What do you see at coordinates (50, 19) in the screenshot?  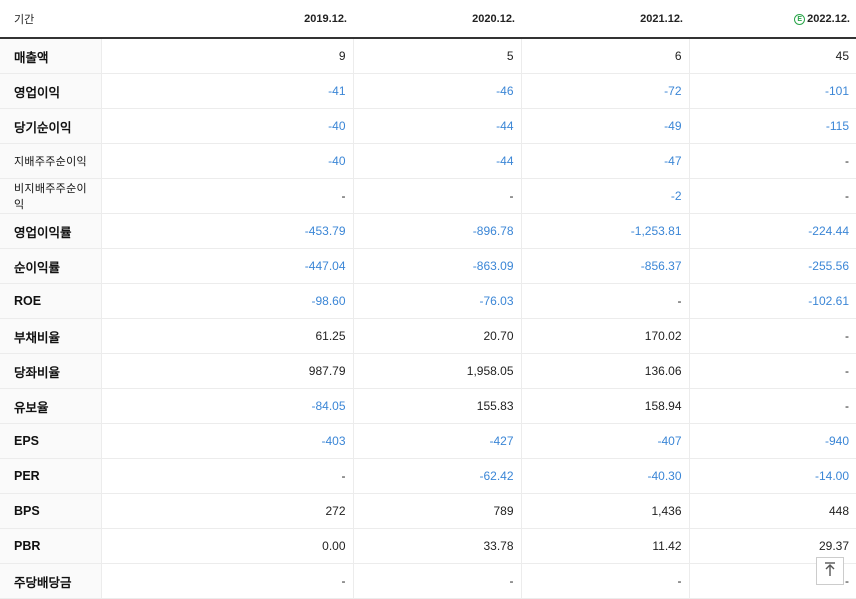 I see `period-label: 기간` at bounding box center [50, 19].